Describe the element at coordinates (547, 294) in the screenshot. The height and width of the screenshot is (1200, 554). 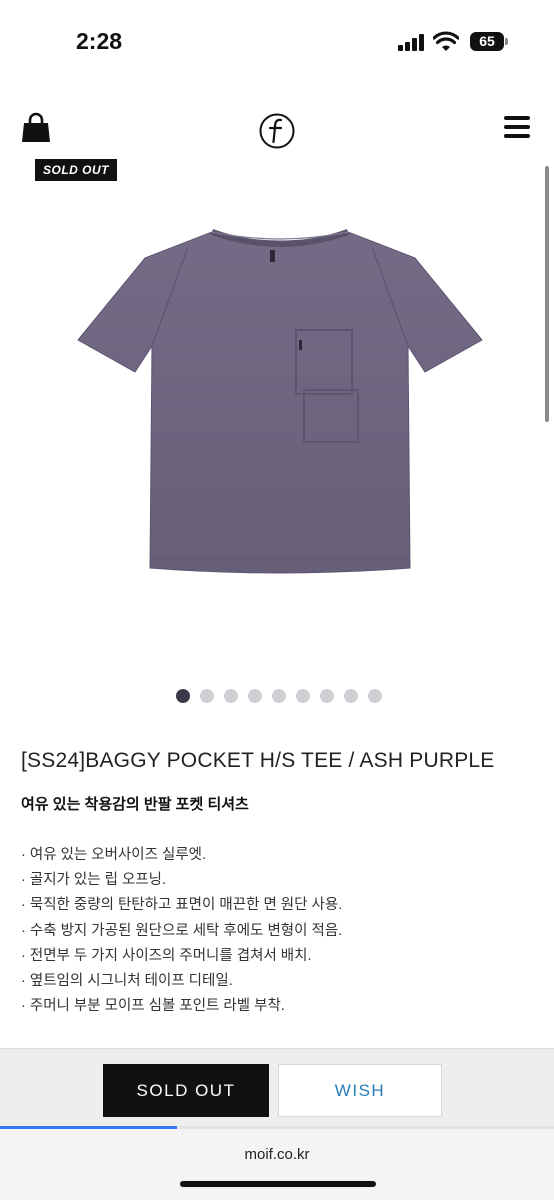
I see `scrollbar` at that location.